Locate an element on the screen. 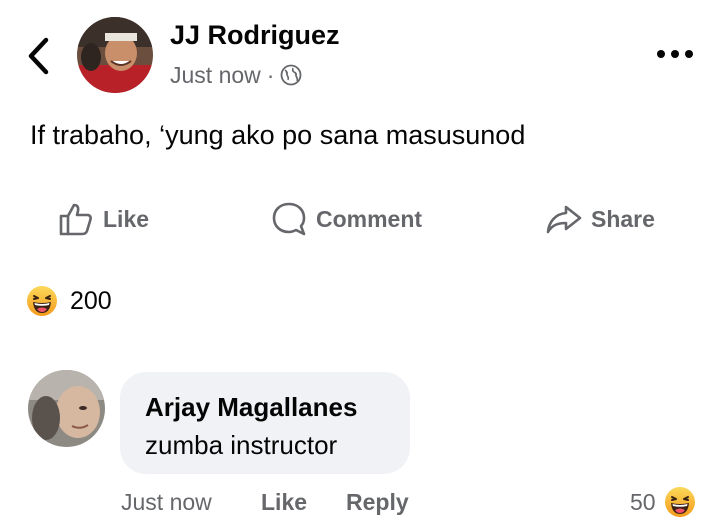 This screenshot has height=530, width=720. chevron-left-icon is located at coordinates (38, 56).